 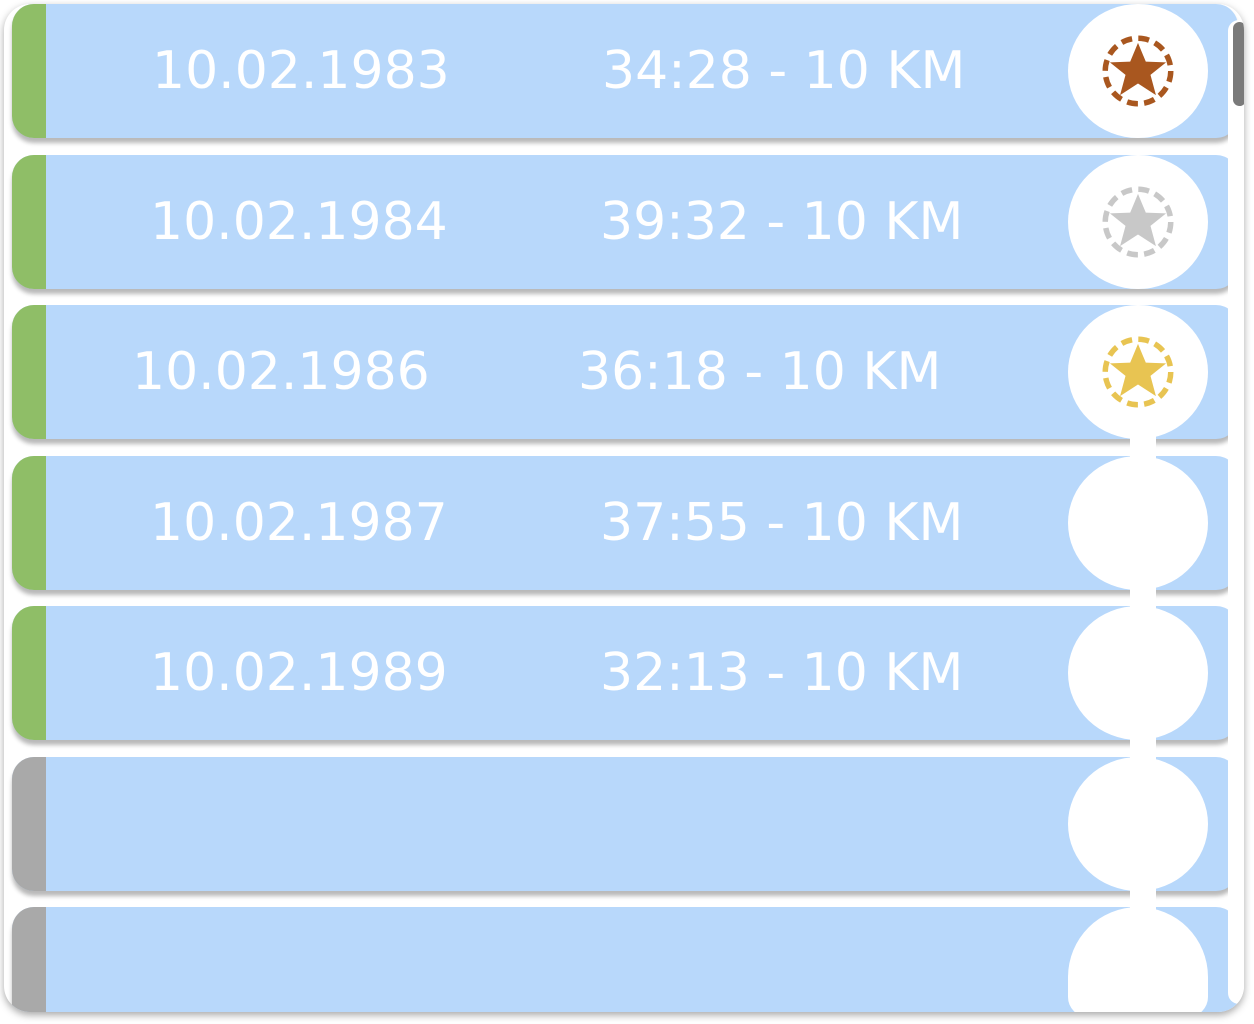 I want to click on race-date: 10.02.1983, so click(x=301, y=71).